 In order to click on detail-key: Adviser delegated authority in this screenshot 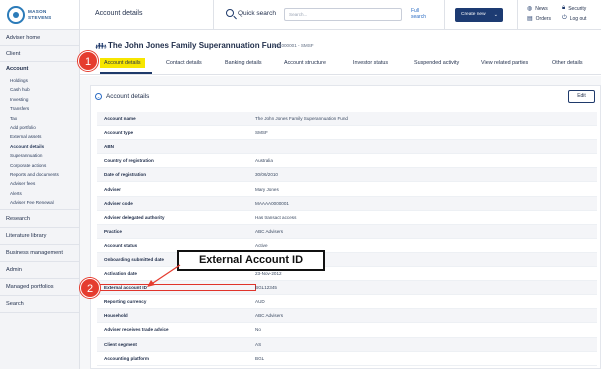, I will do `click(134, 217)`.